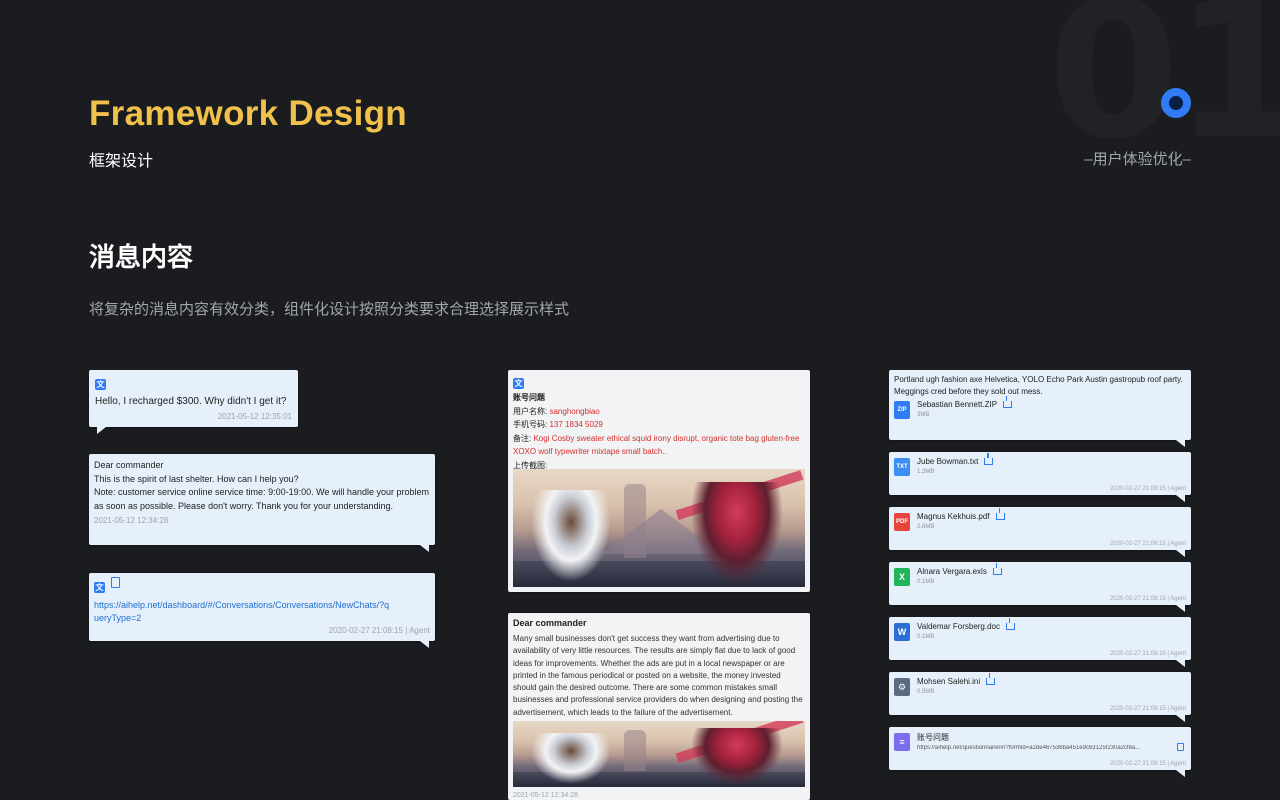  What do you see at coordinates (1040, 684) in the screenshot?
I see `file-row: ⚙ Mohsen Salehi.ini 0.5MB` at bounding box center [1040, 684].